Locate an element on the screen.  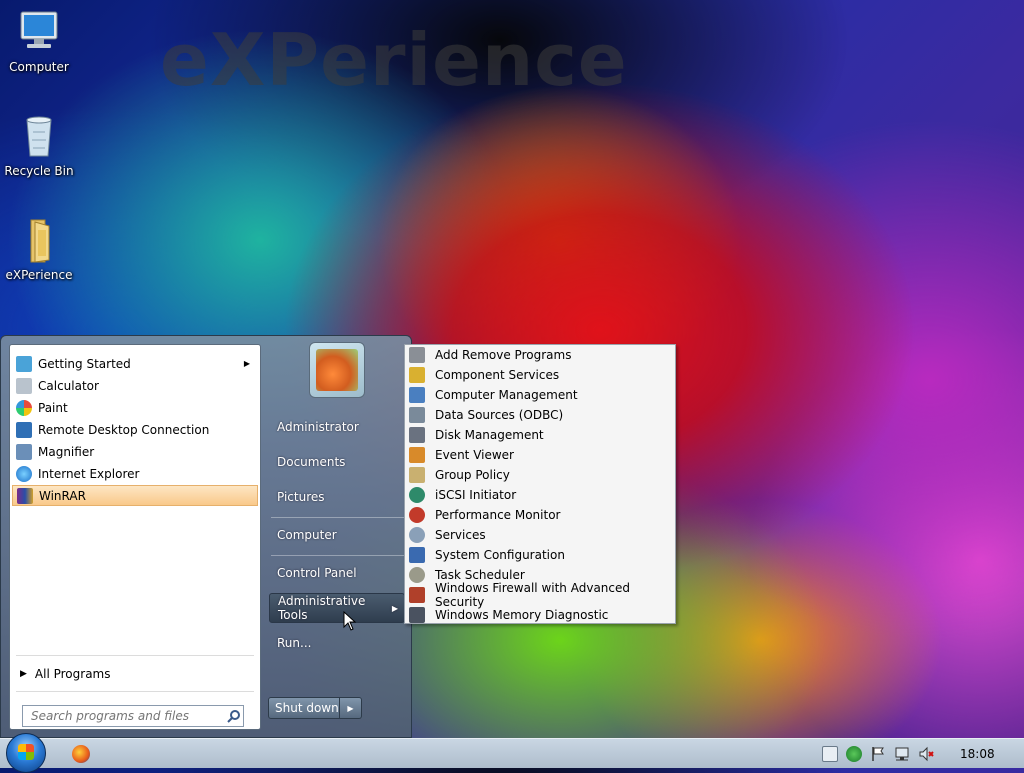
search-icon is located at coordinates (234, 716).